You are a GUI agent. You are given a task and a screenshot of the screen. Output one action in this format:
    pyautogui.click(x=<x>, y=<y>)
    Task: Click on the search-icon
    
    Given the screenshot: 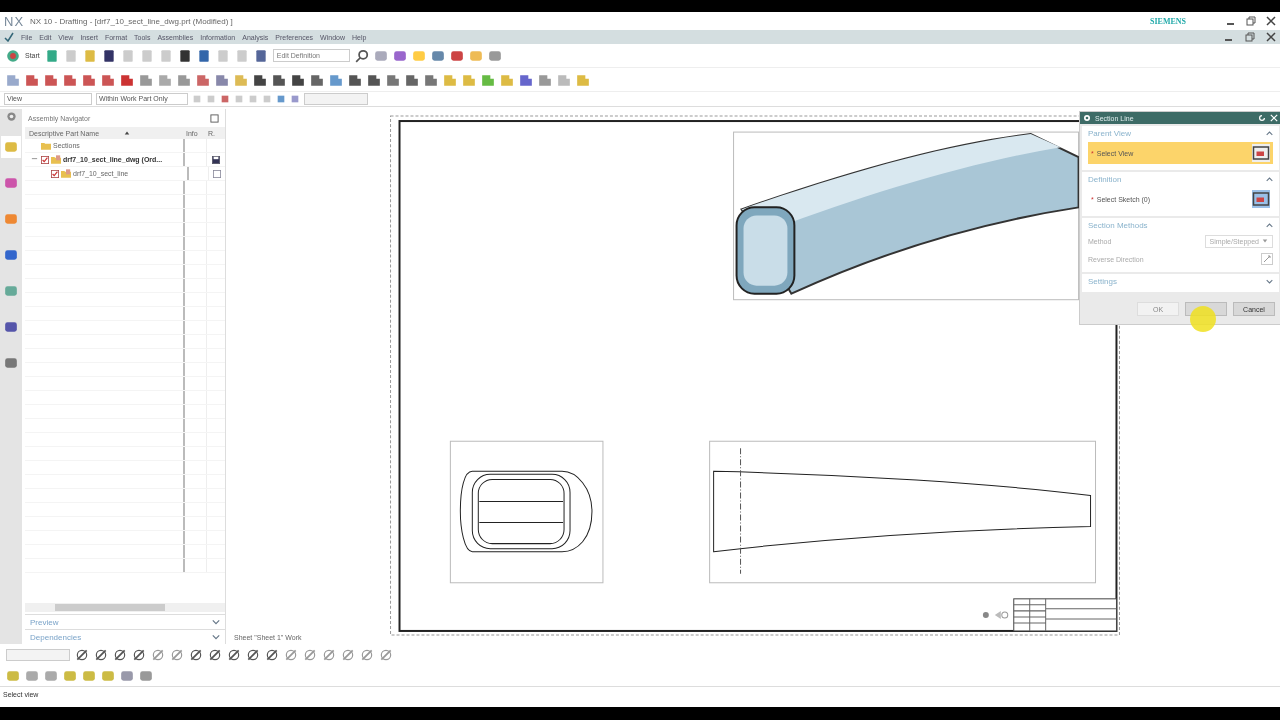 What is the action you would take?
    pyautogui.click(x=361, y=55)
    